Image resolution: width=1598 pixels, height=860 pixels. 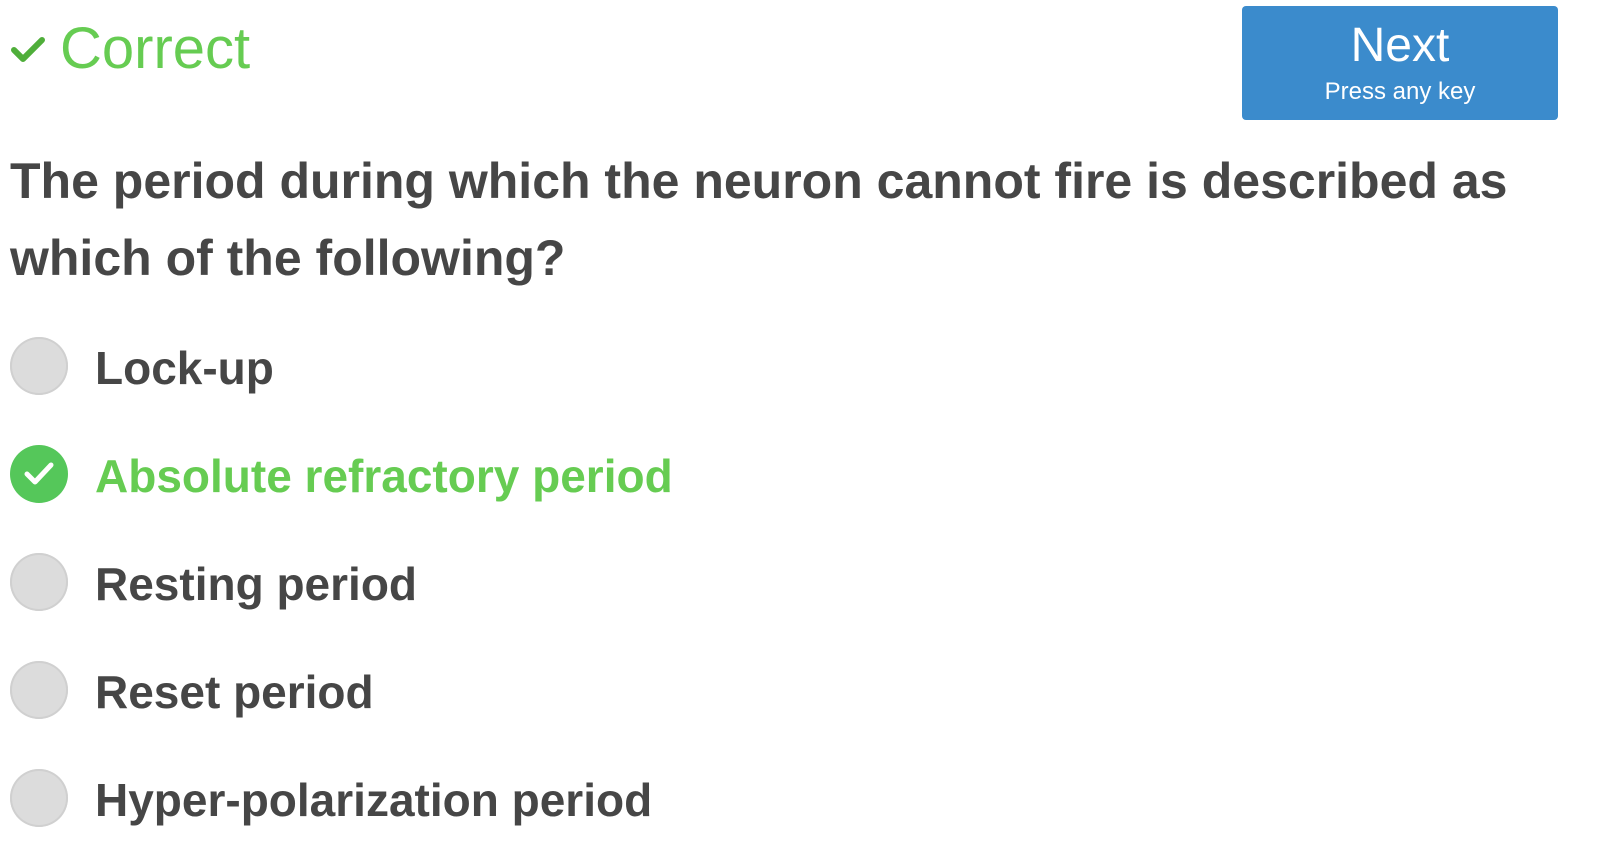 I want to click on answer-option-label: Reset period, so click(x=234, y=692).